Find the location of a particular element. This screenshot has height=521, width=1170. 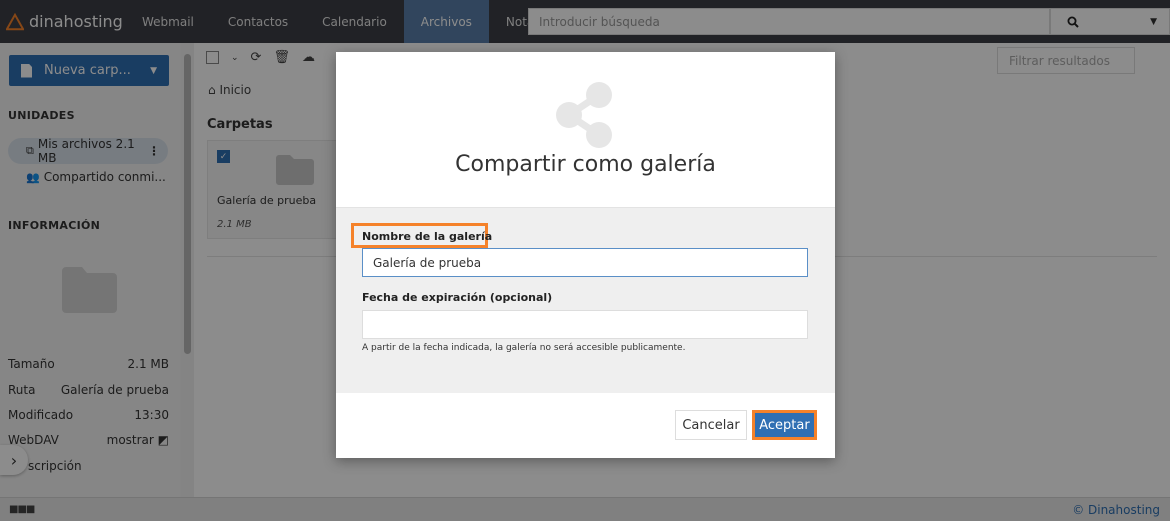

share-icon is located at coordinates (584, 115).